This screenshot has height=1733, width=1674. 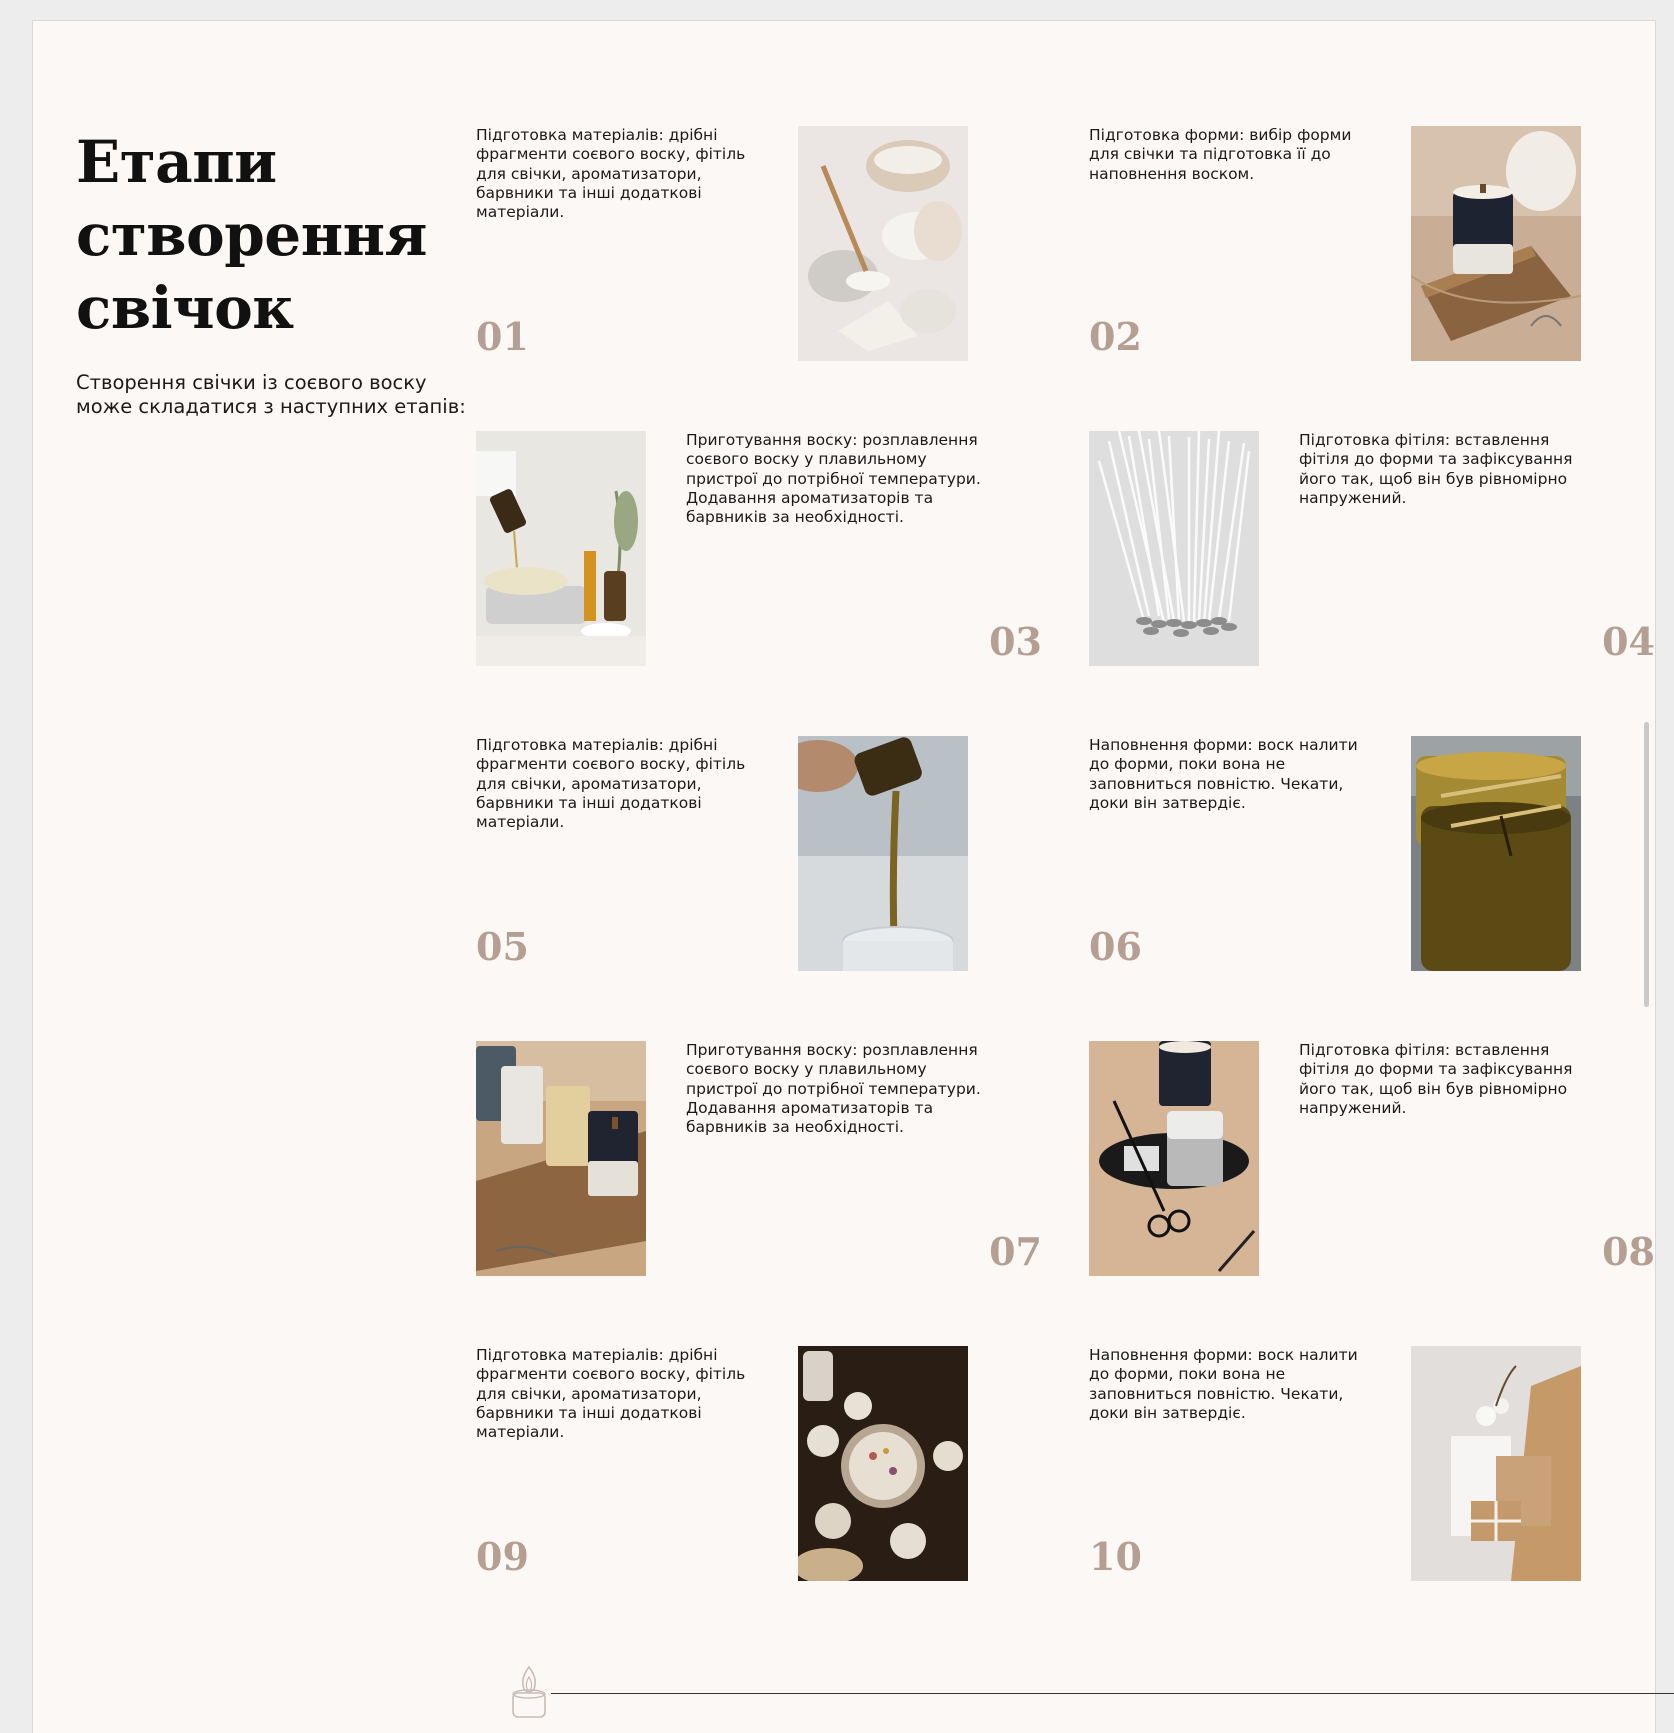 I want to click on step-number: 02, so click(x=1115, y=336).